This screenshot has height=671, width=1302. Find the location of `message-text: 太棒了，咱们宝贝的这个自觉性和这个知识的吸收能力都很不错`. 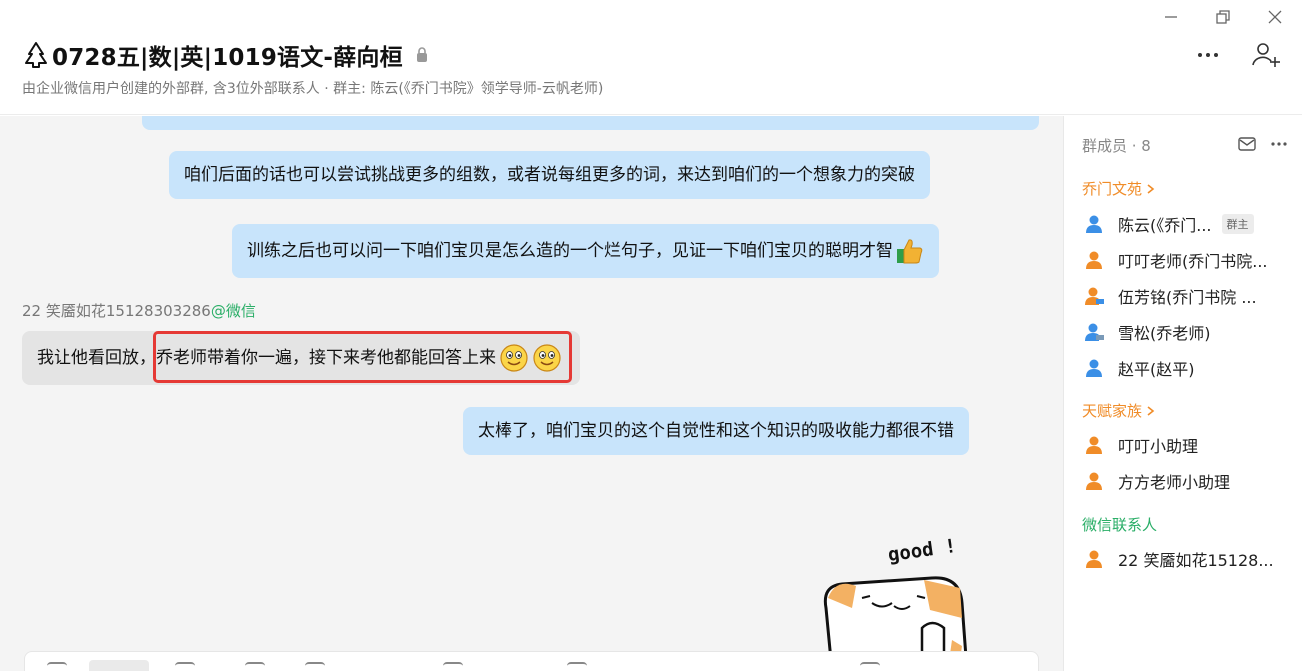

message-text: 太棒了，咱们宝贝的这个自觉性和这个知识的吸收能力都很不错 is located at coordinates (716, 431).